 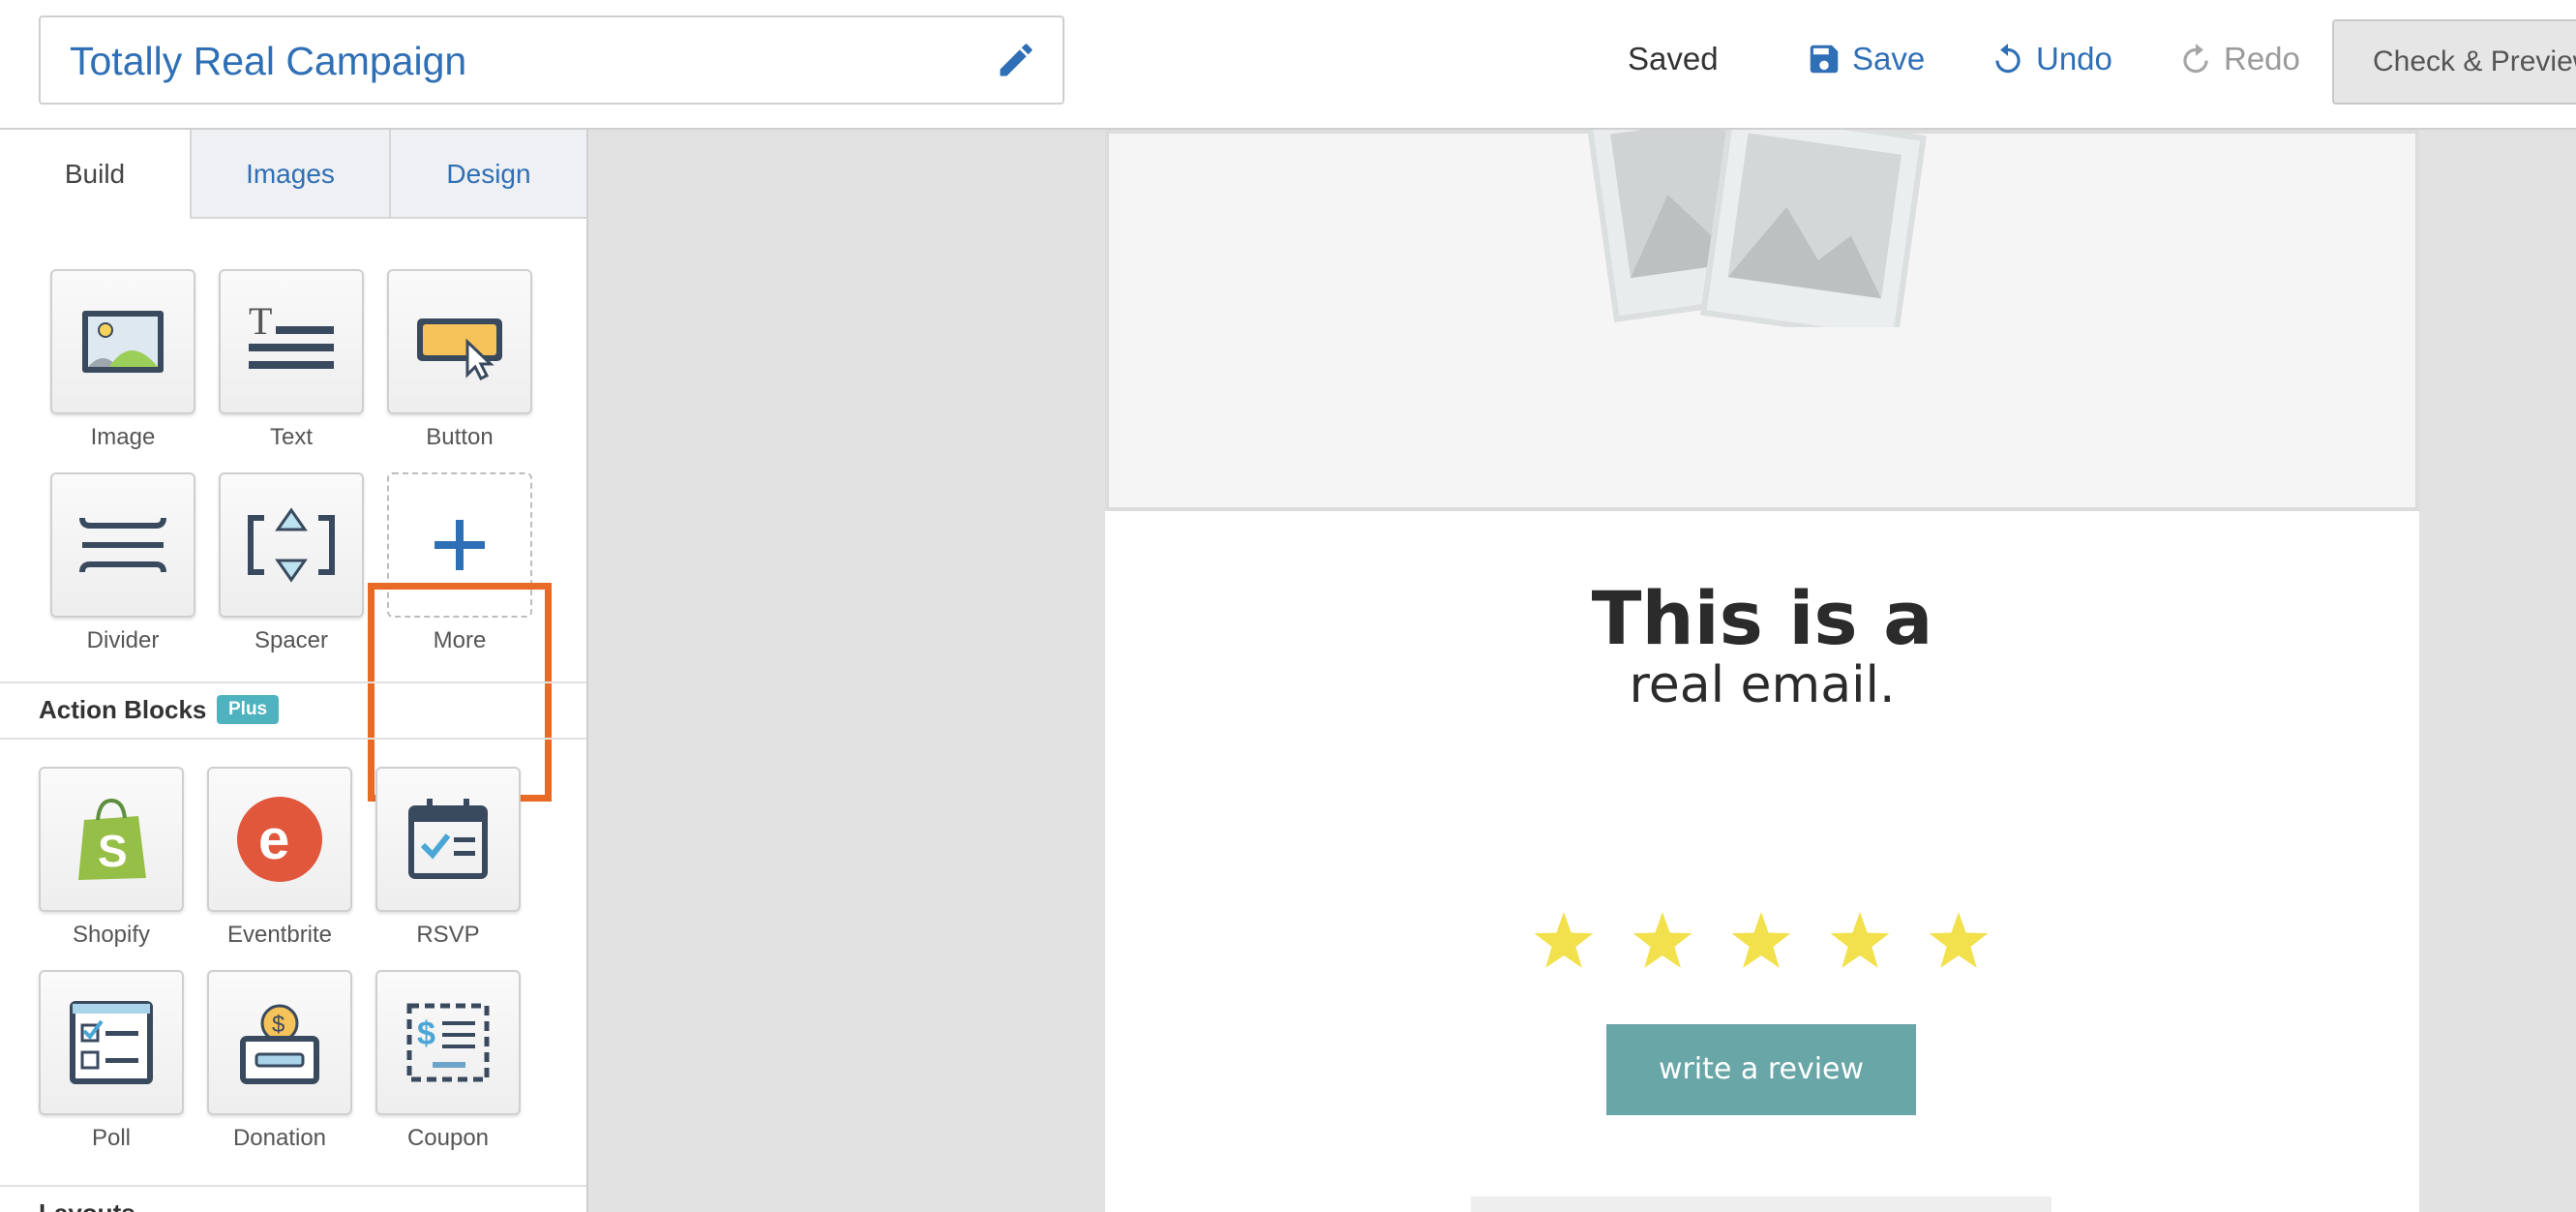 What do you see at coordinates (279, 1044) in the screenshot?
I see `donation-icon: $` at bounding box center [279, 1044].